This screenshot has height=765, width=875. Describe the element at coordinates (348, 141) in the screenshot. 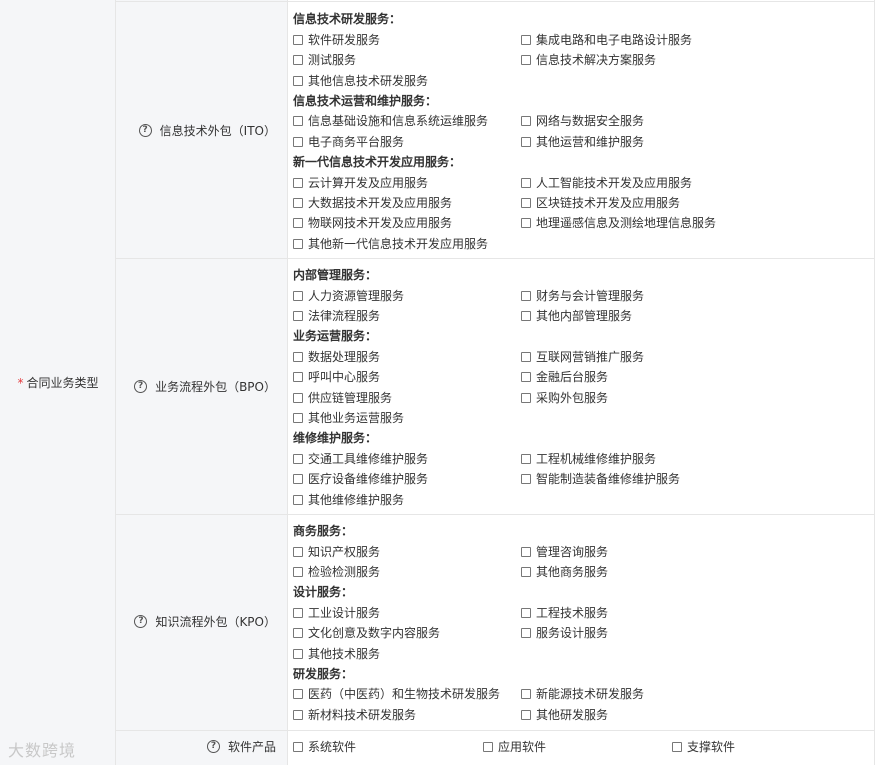

I see `option-checkbox: 电子商务平台服务` at that location.